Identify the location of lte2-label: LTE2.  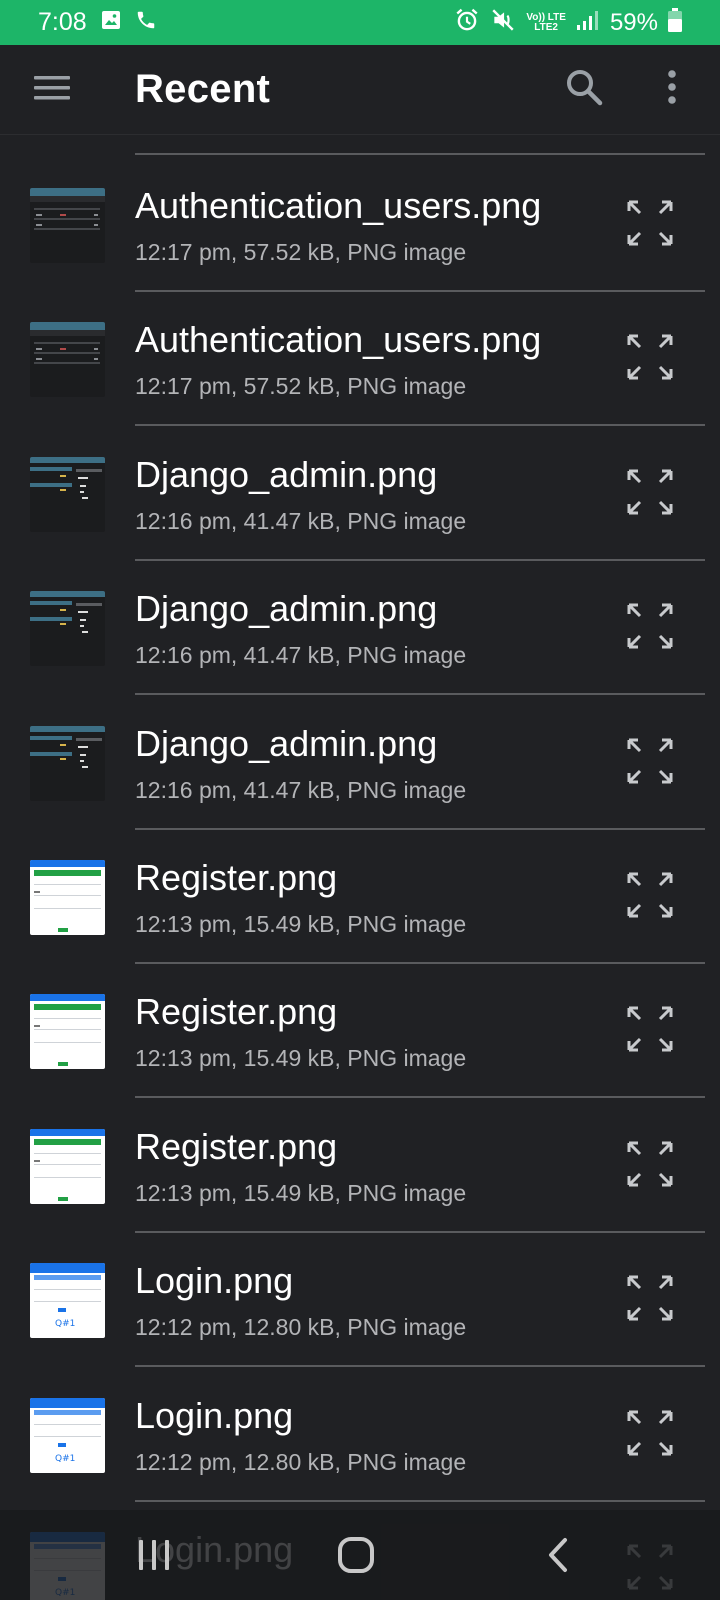
(546, 27).